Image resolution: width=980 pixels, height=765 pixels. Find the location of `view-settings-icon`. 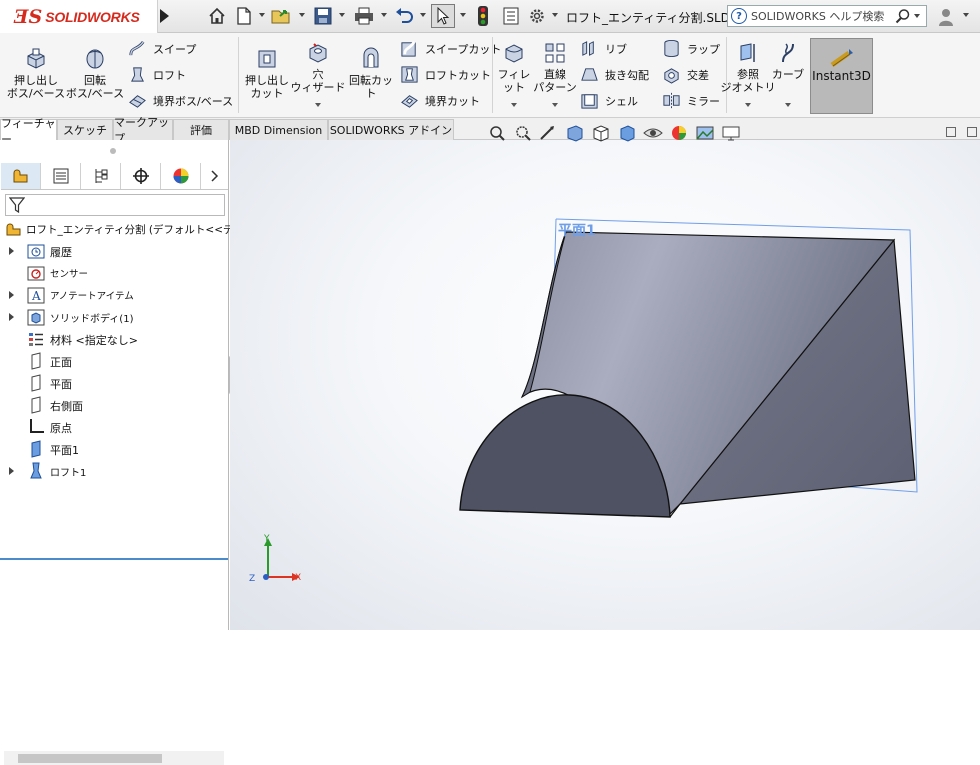

view-settings-icon is located at coordinates (731, 133).